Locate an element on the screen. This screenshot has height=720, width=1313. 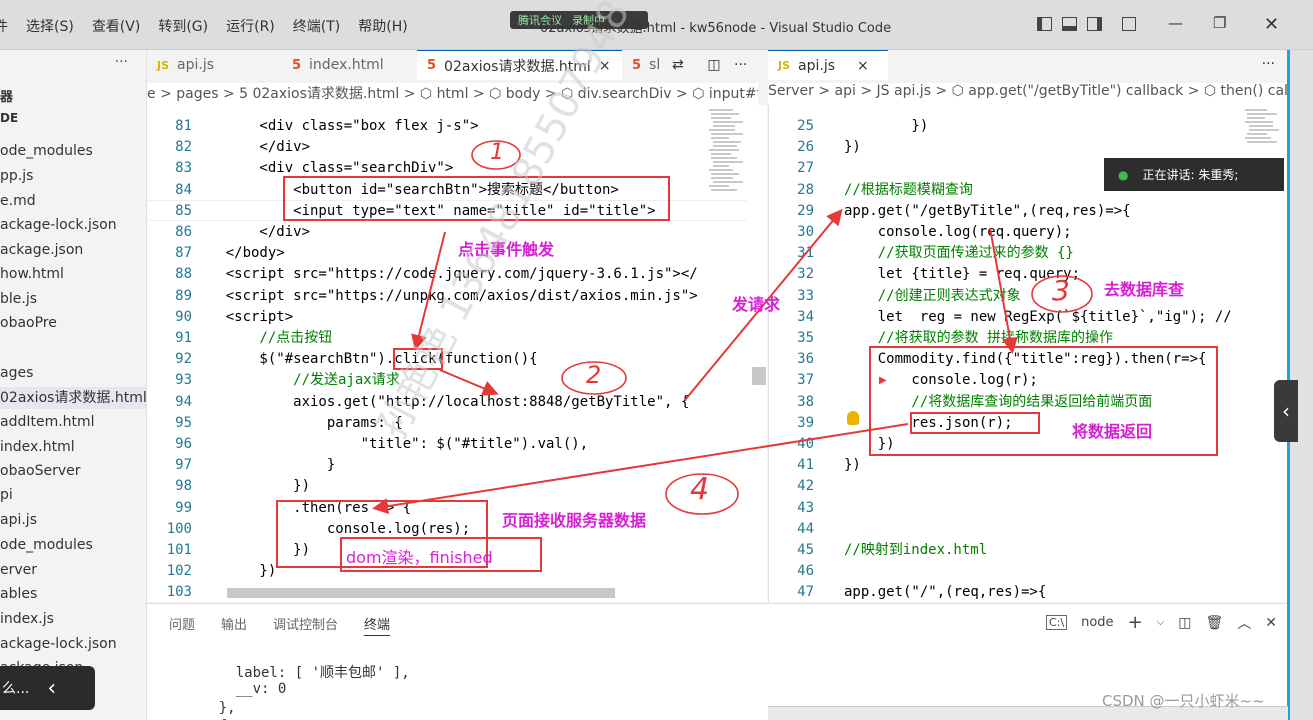
file-tree-item: index.html is located at coordinates (37, 447).